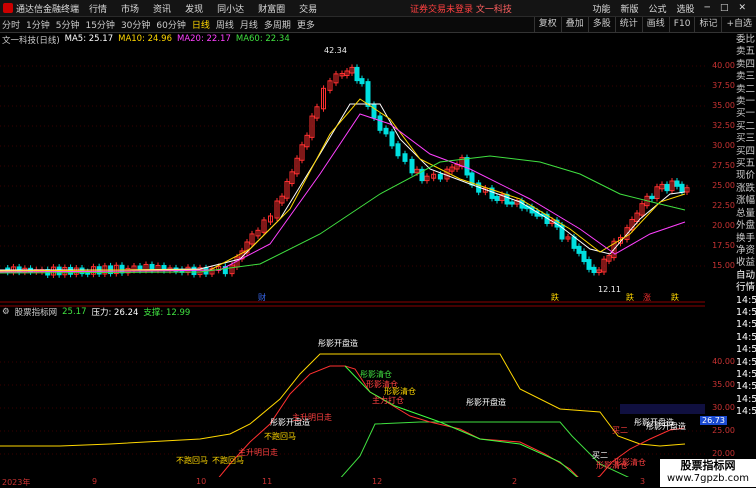 This screenshot has height=488, width=756. I want to click on side-label: 现价, so click(746, 176).